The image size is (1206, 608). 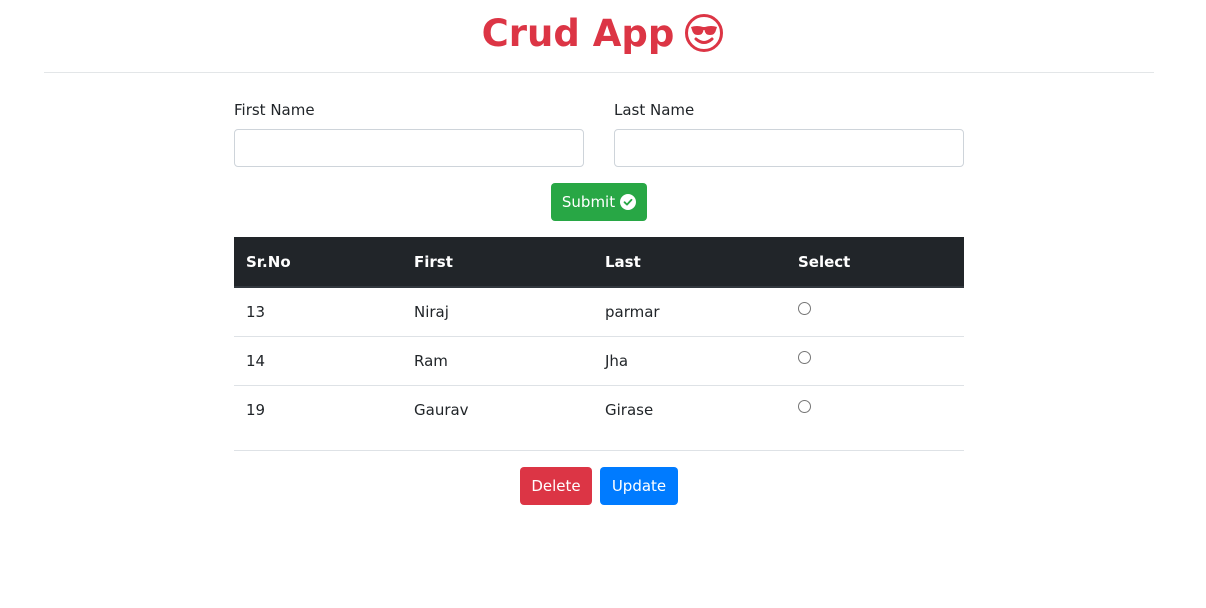 I want to click on page-title: Crud App, so click(x=603, y=37).